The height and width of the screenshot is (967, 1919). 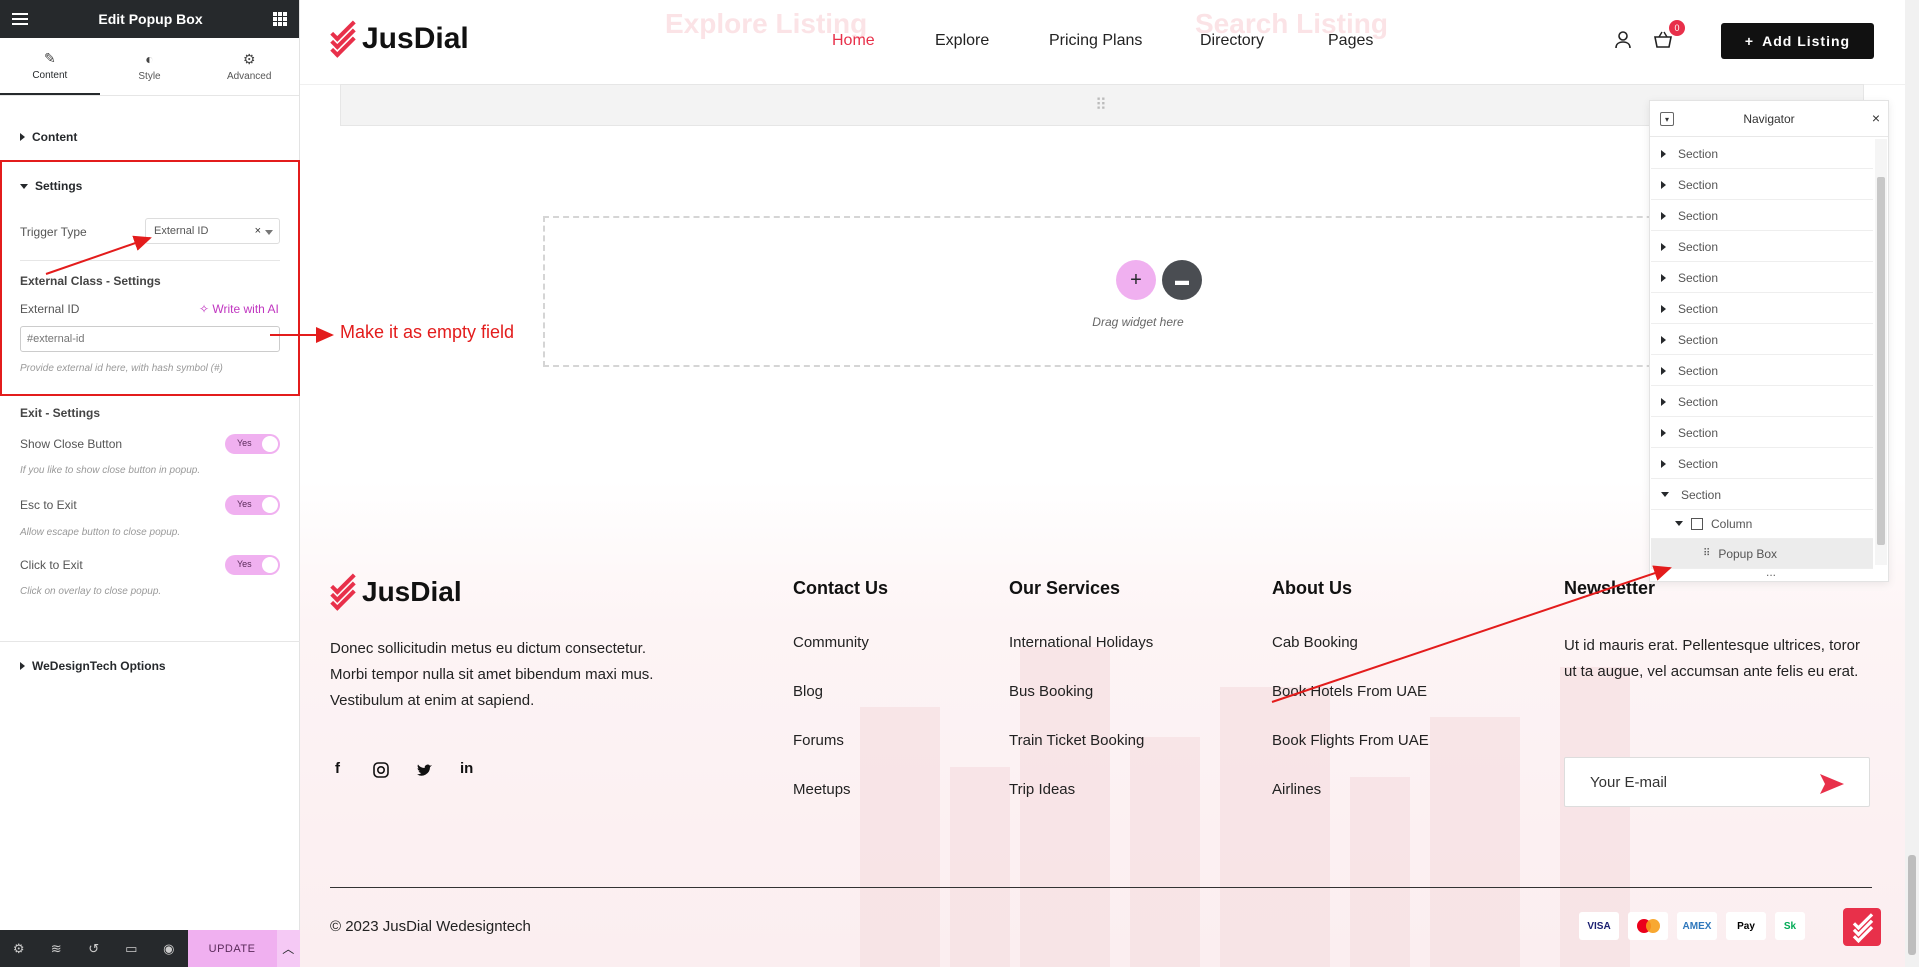 I want to click on back-to-top-button, so click(x=1862, y=927).